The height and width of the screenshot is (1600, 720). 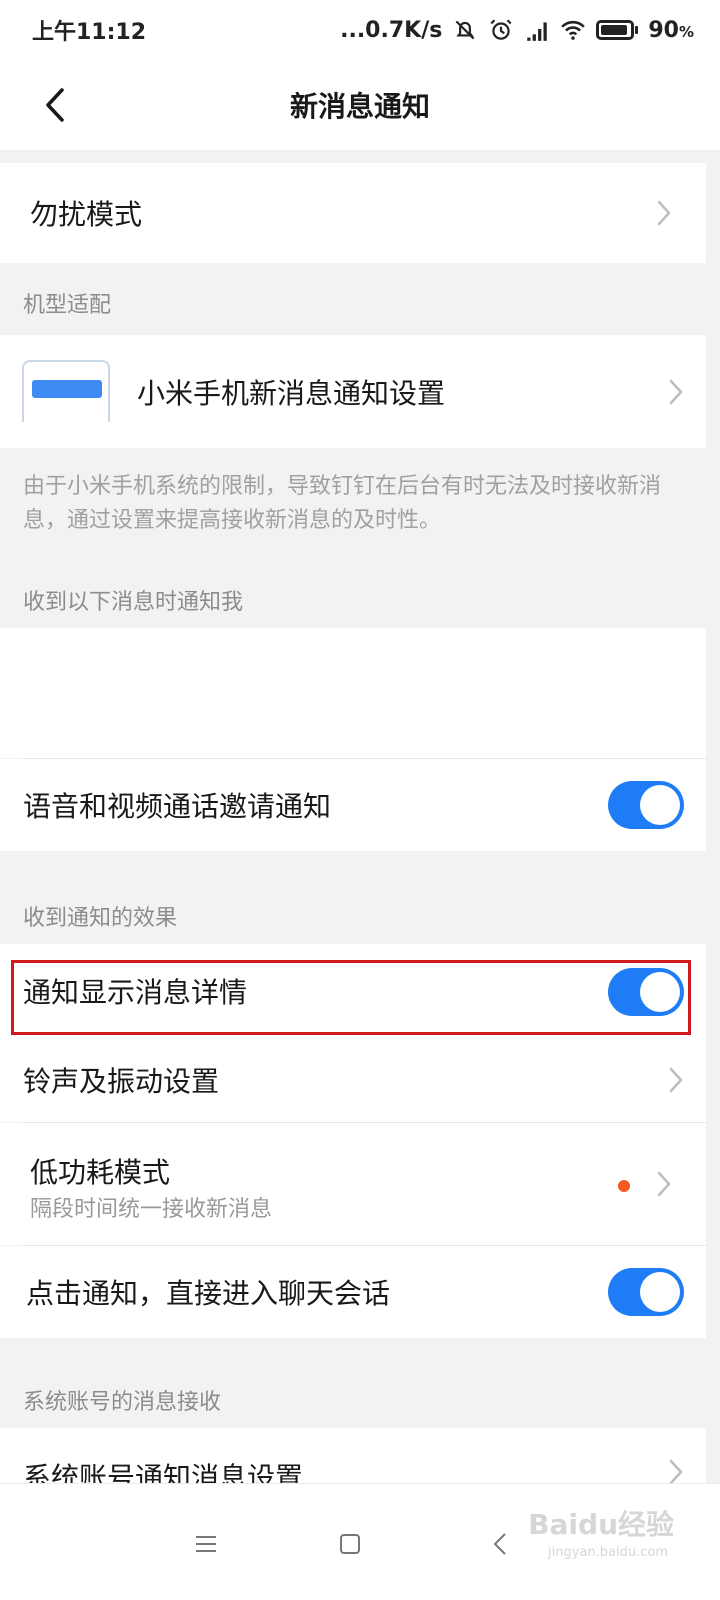 What do you see at coordinates (671, 30) in the screenshot?
I see `battery-percent: 90%` at bounding box center [671, 30].